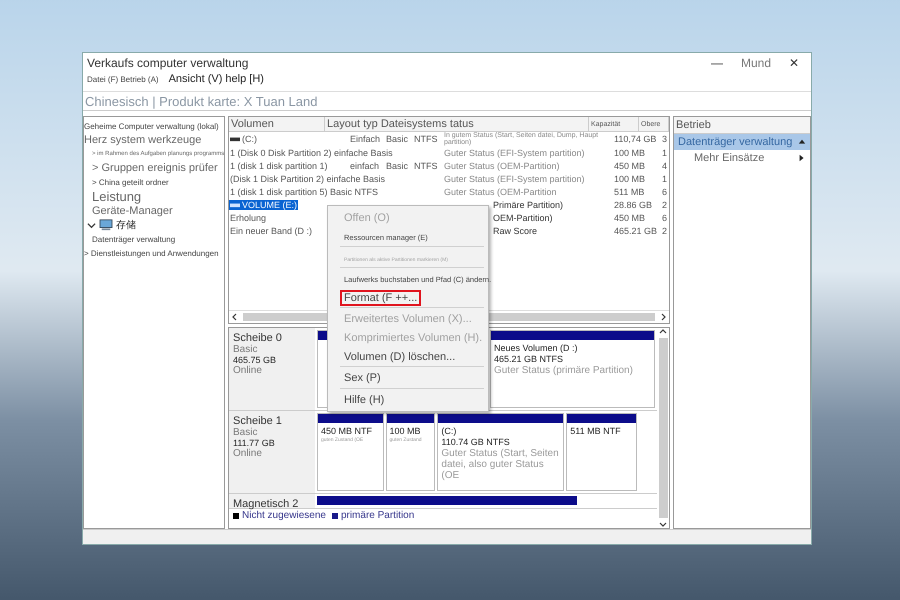  Describe the element at coordinates (596, 431) in the screenshot. I see `partition-size: 511 MB NTF` at that location.